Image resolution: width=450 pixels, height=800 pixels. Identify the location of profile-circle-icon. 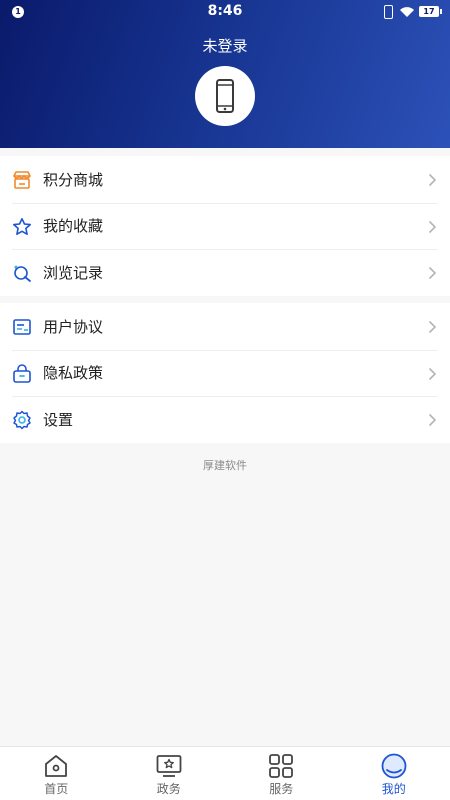
(393, 766).